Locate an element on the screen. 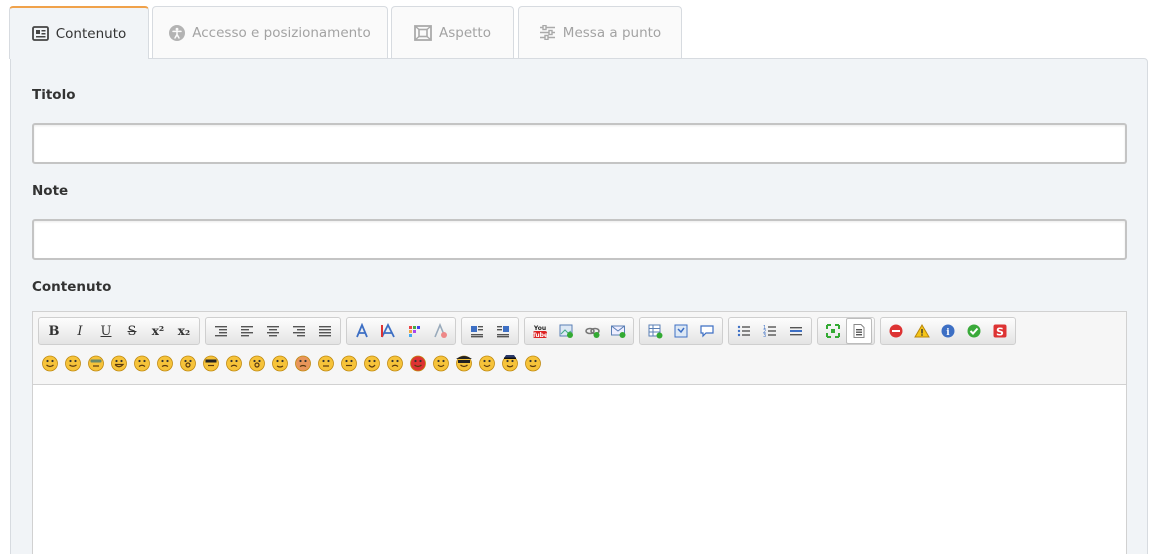 The height and width of the screenshot is (554, 1159). toolbar-group: iS is located at coordinates (948, 331).